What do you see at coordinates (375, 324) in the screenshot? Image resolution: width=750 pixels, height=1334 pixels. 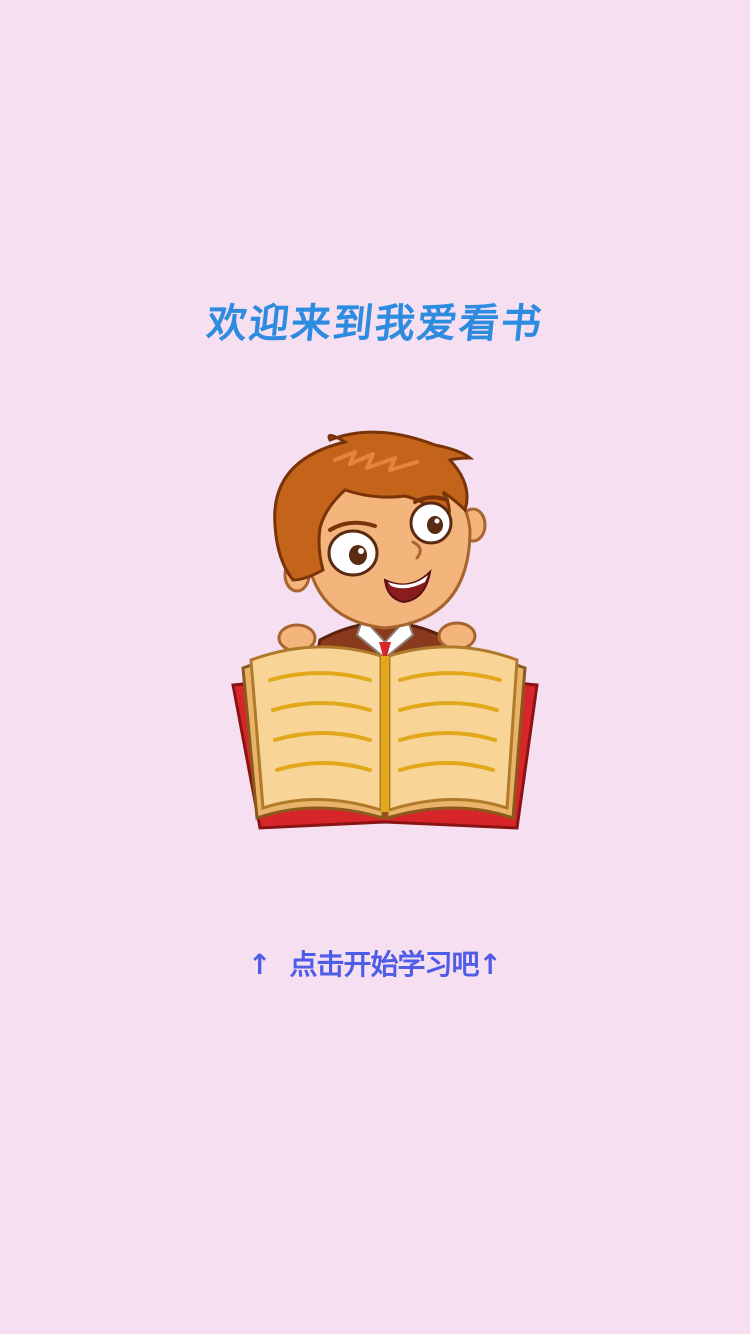 I see `welcome-title: 欢迎来到我爱看书` at bounding box center [375, 324].